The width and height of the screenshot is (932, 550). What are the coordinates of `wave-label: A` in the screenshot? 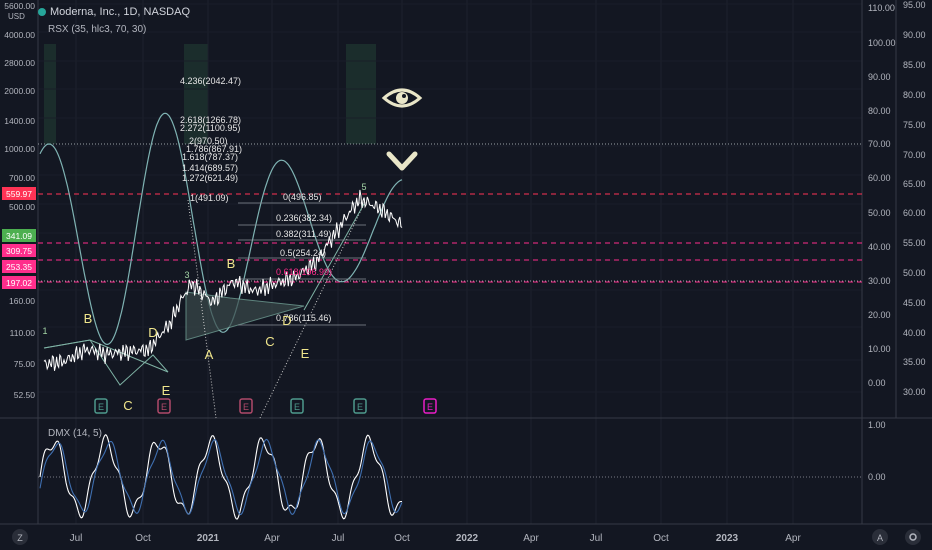 It's located at (209, 354).